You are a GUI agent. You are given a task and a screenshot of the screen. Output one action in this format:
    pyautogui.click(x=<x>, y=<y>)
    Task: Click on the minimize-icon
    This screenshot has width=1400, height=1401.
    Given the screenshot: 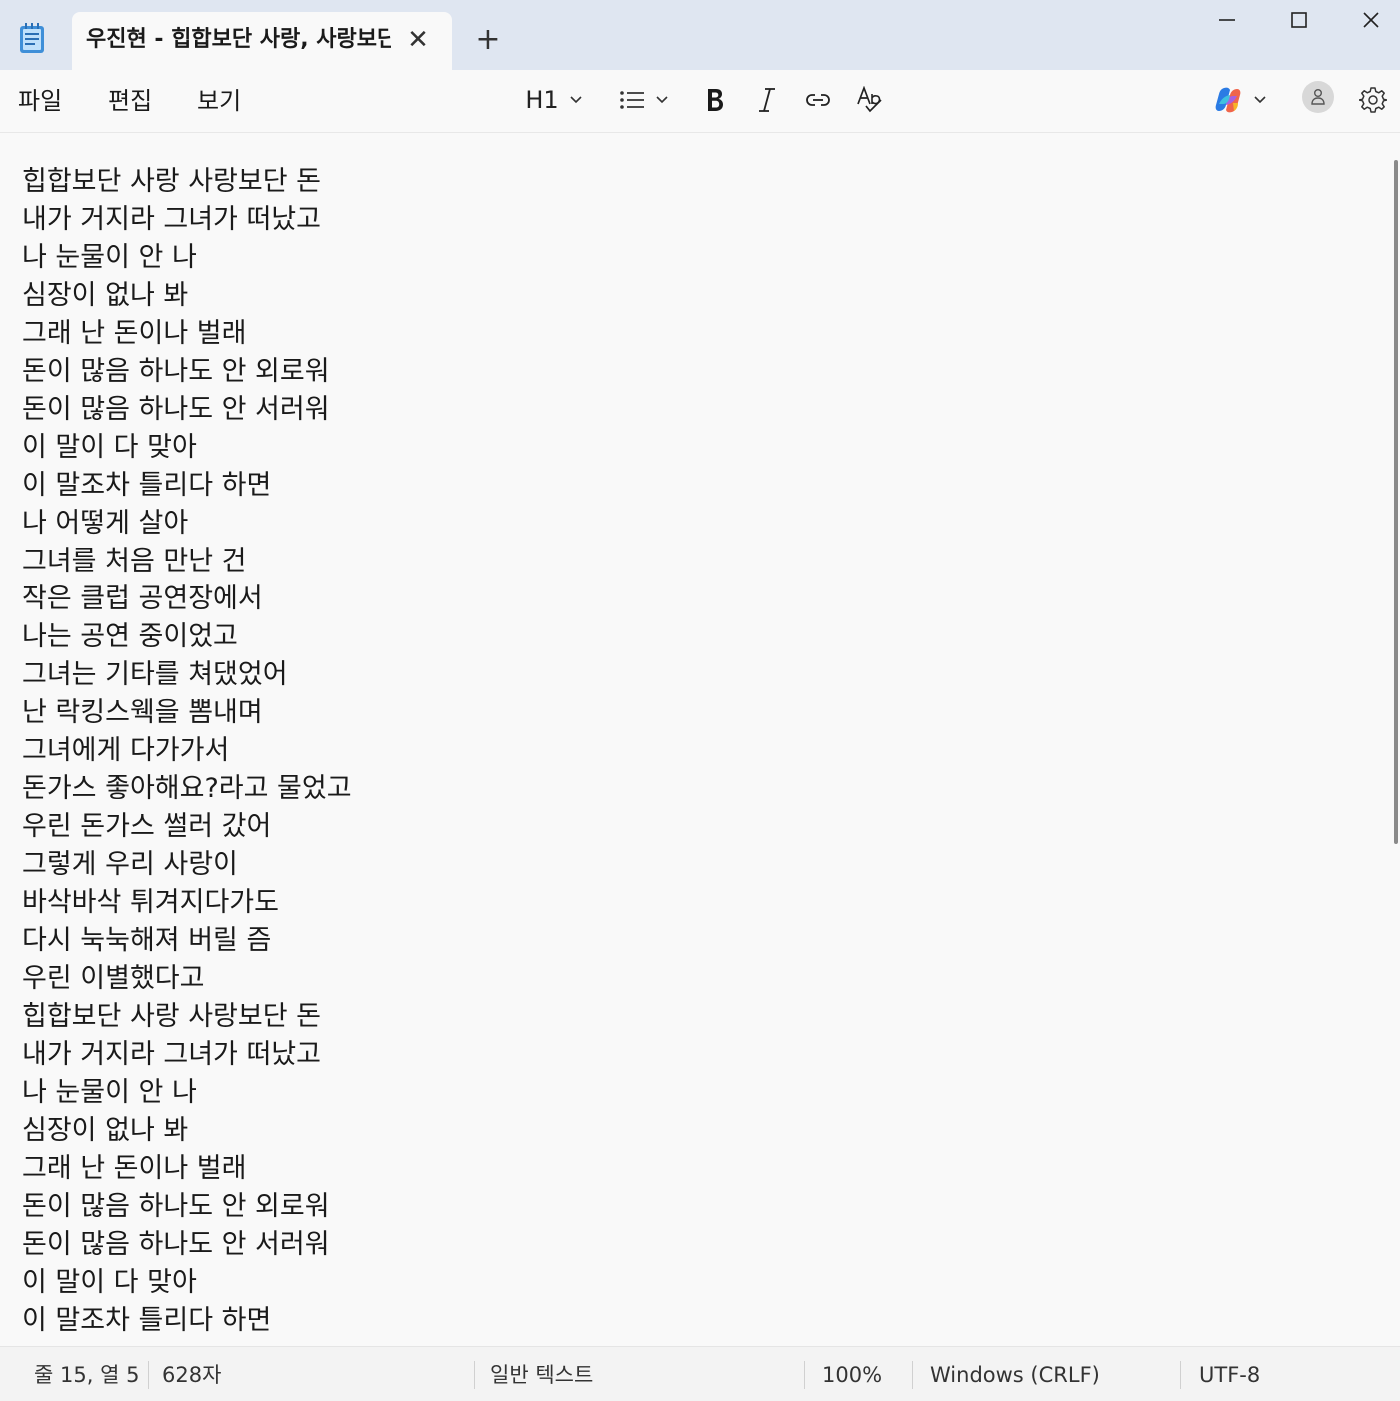 What is the action you would take?
    pyautogui.click(x=1227, y=20)
    